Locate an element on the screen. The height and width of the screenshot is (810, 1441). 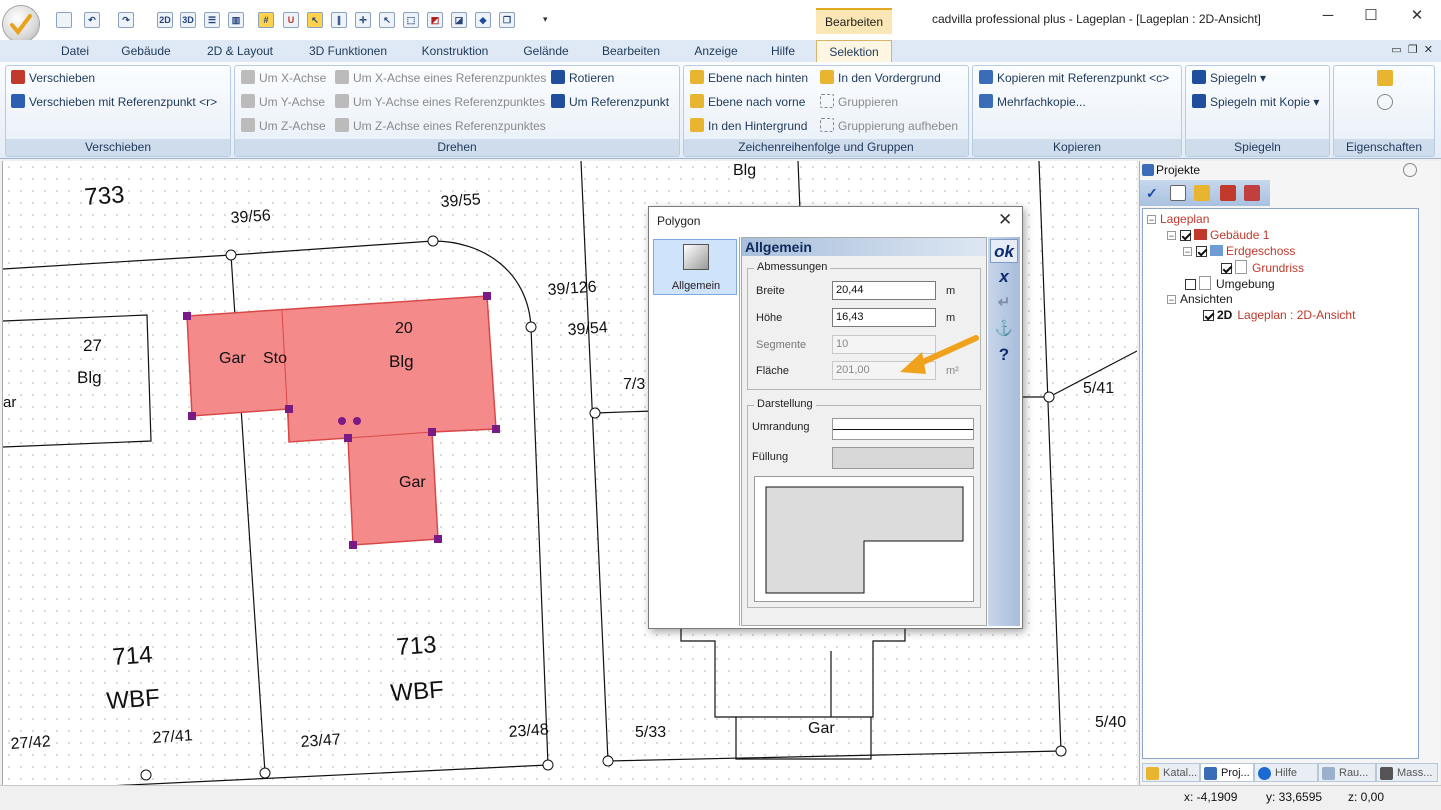
customize-qat-icon: ▾ is located at coordinates (545, 19).